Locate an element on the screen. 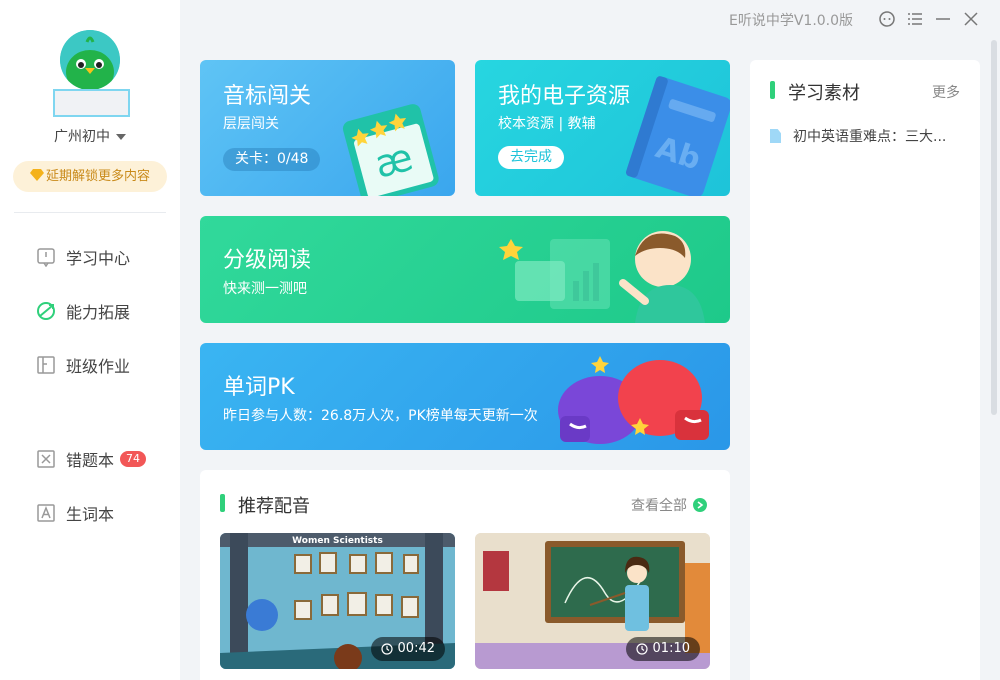 The image size is (1000, 680). card-title: 我的电子资源 is located at coordinates (564, 96).